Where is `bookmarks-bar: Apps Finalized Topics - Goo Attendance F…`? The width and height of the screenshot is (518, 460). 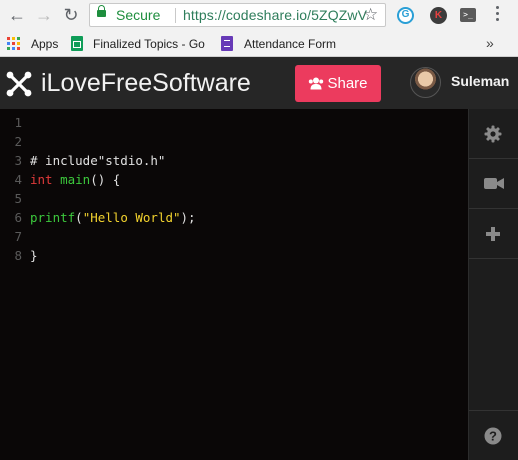 bookmarks-bar: Apps Finalized Topics - Goo Attendance F… is located at coordinates (259, 44).